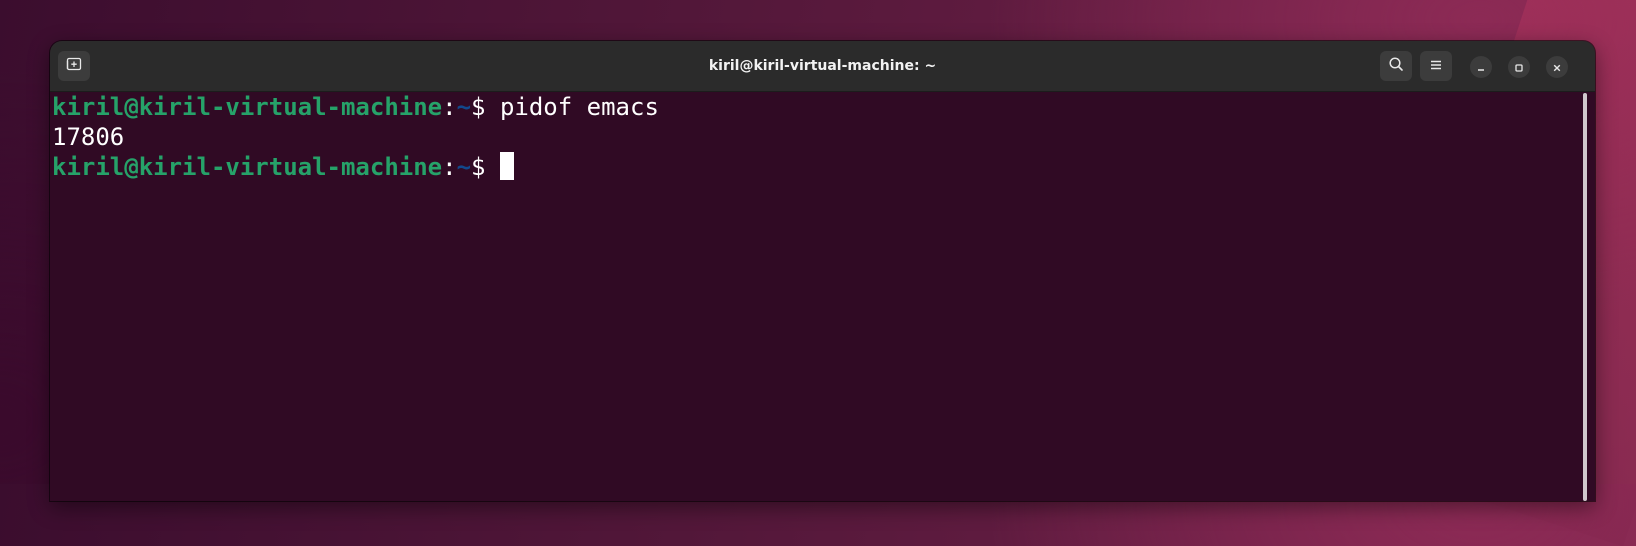 This screenshot has width=1636, height=546. I want to click on search-icon, so click(1396, 66).